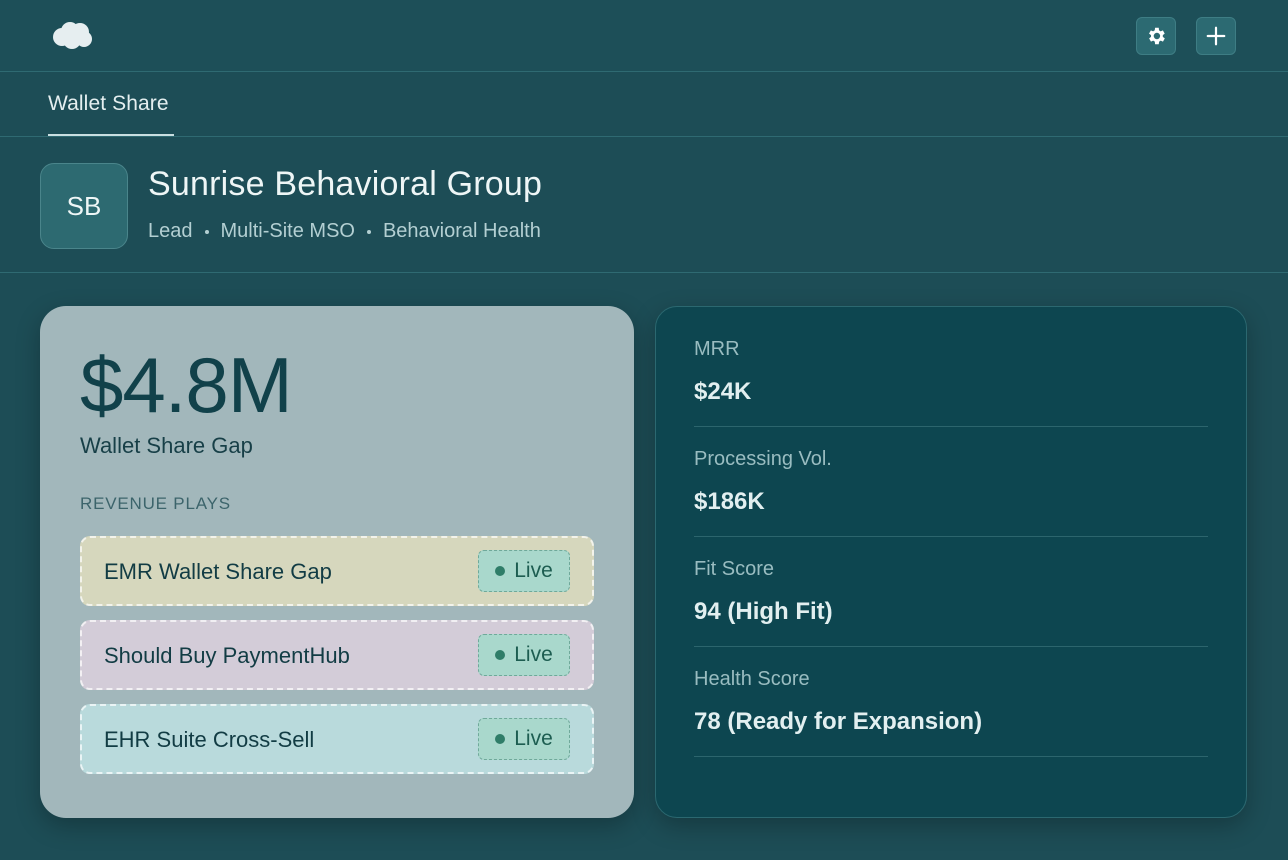 The width and height of the screenshot is (1288, 860). I want to click on metric-value: $186K, so click(729, 501).